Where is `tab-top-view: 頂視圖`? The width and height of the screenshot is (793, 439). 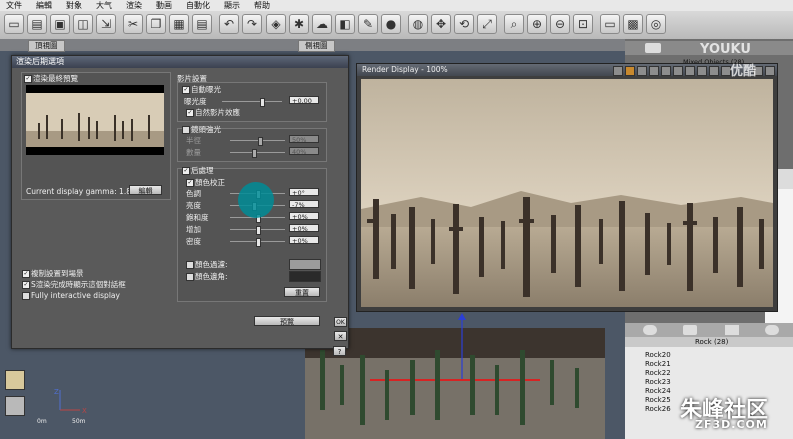 tab-top-view: 頂視圖 is located at coordinates (46, 46).